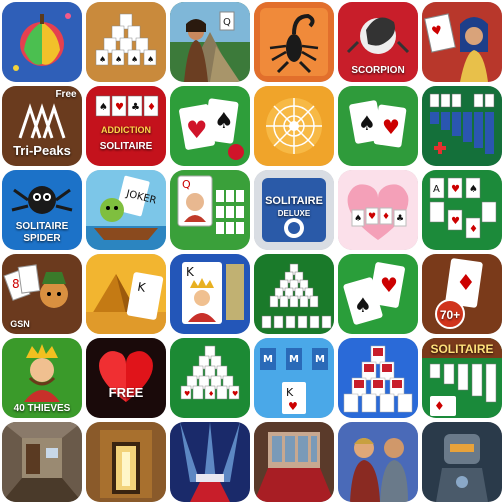 The width and height of the screenshot is (504, 504). Describe the element at coordinates (294, 201) in the screenshot. I see `deluxe-solitaire-label: SOLITAIRE` at that location.